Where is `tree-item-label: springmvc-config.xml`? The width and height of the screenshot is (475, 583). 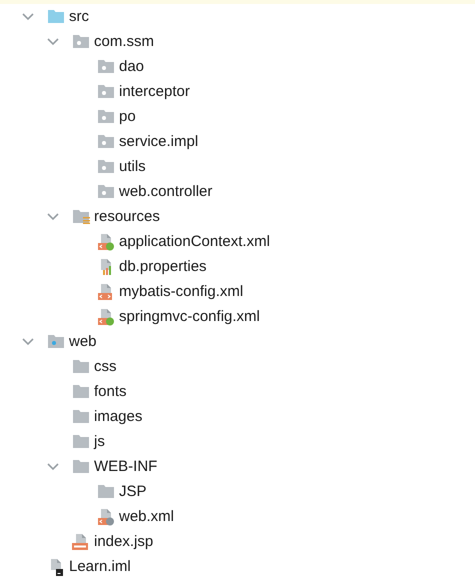 tree-item-label: springmvc-config.xml is located at coordinates (189, 316).